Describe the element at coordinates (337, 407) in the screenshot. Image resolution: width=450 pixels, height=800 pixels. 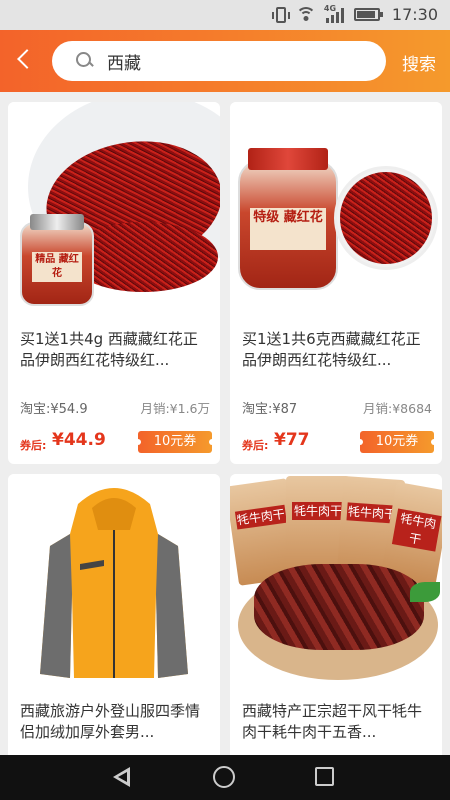
I see `price-row: 淘宝:¥87 月销:¥8684` at that location.